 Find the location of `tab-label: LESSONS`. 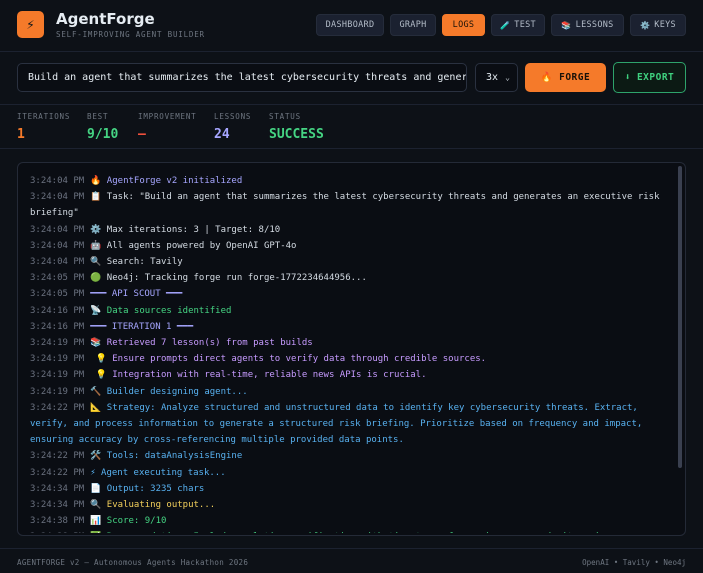

tab-label: LESSONS is located at coordinates (594, 25).